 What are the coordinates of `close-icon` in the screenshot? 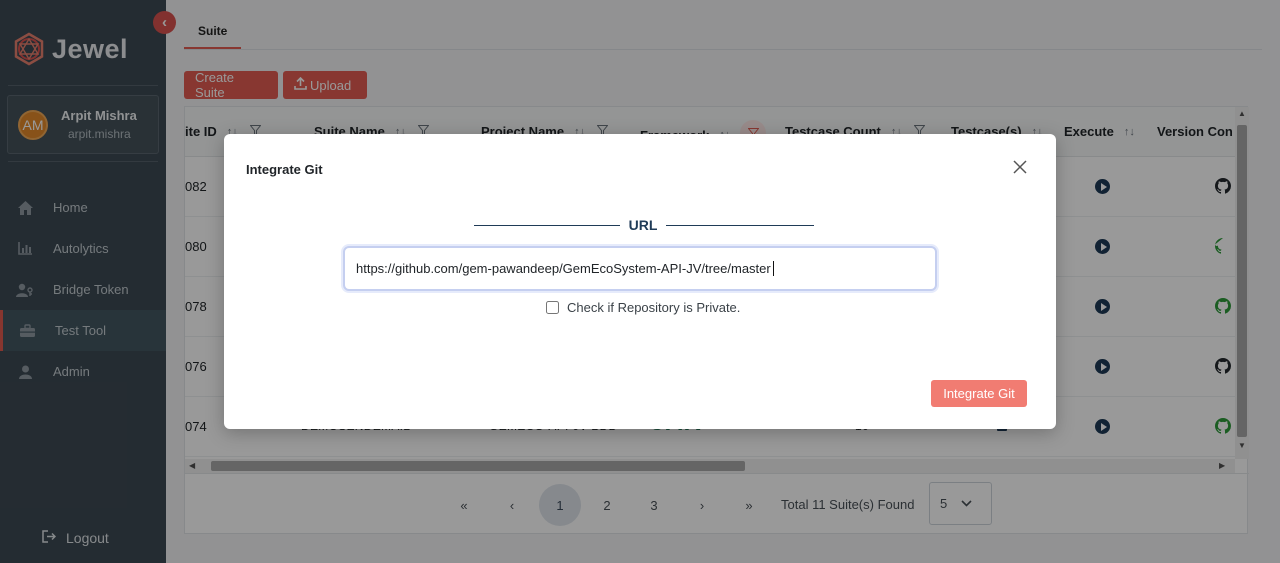 It's located at (1020, 167).